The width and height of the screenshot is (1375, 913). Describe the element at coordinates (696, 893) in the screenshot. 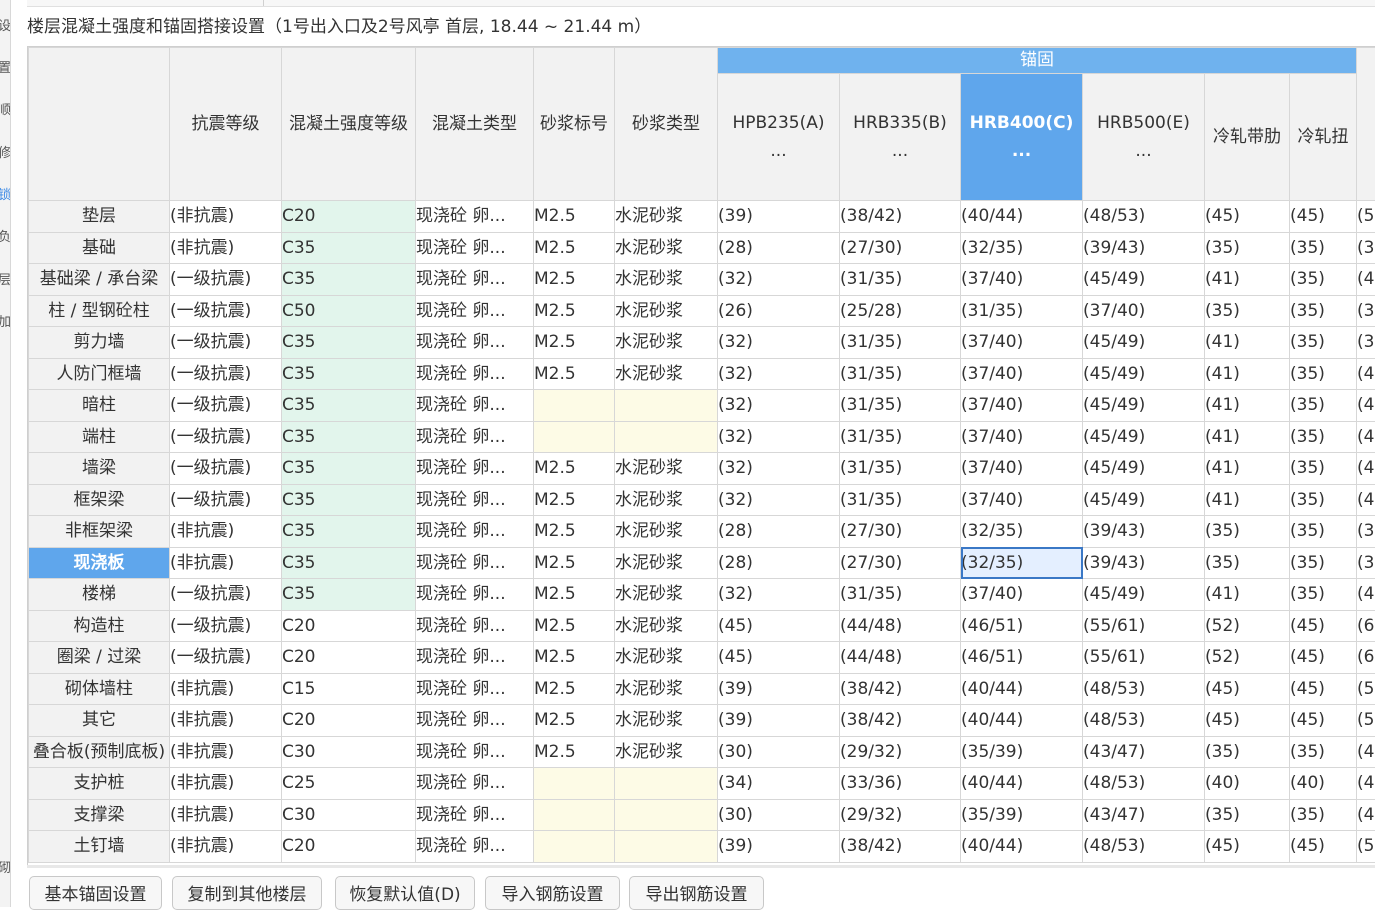

I see `footer-button: 导出钢筋设置` at that location.